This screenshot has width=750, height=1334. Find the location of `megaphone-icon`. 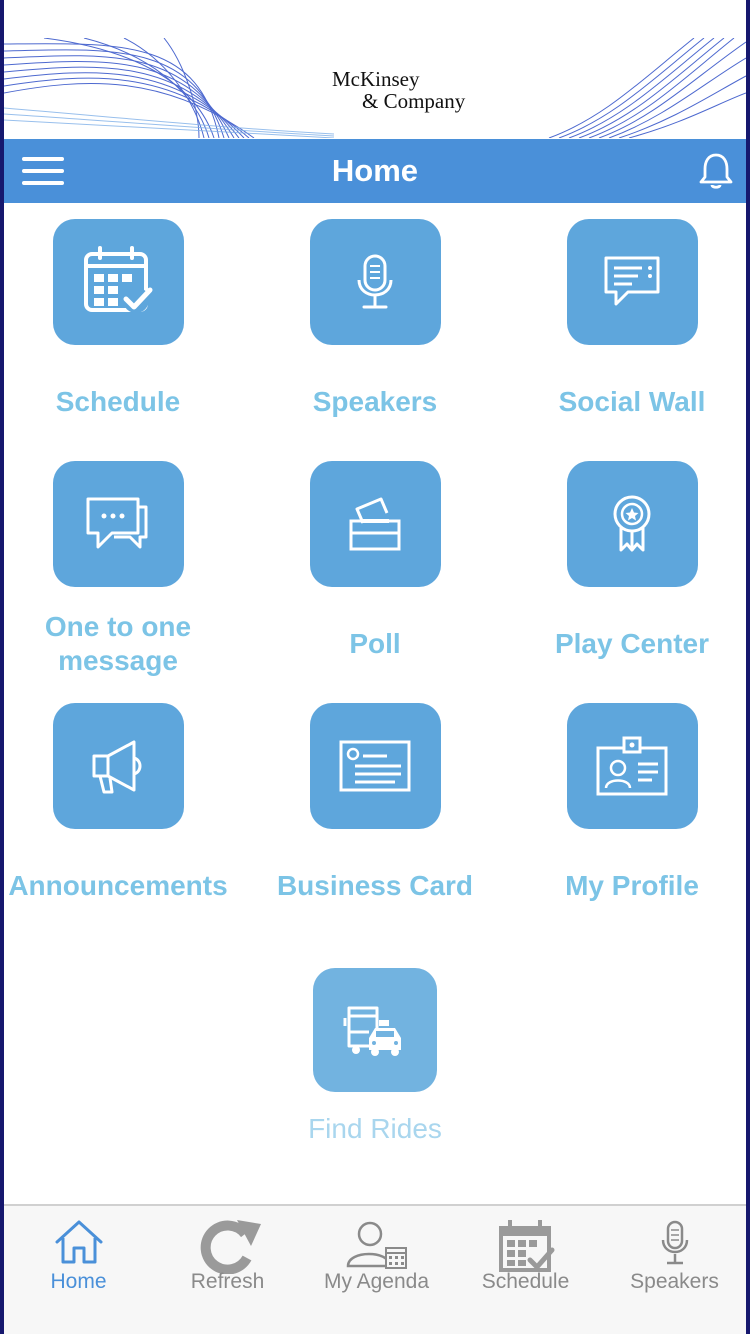

megaphone-icon is located at coordinates (117, 767).